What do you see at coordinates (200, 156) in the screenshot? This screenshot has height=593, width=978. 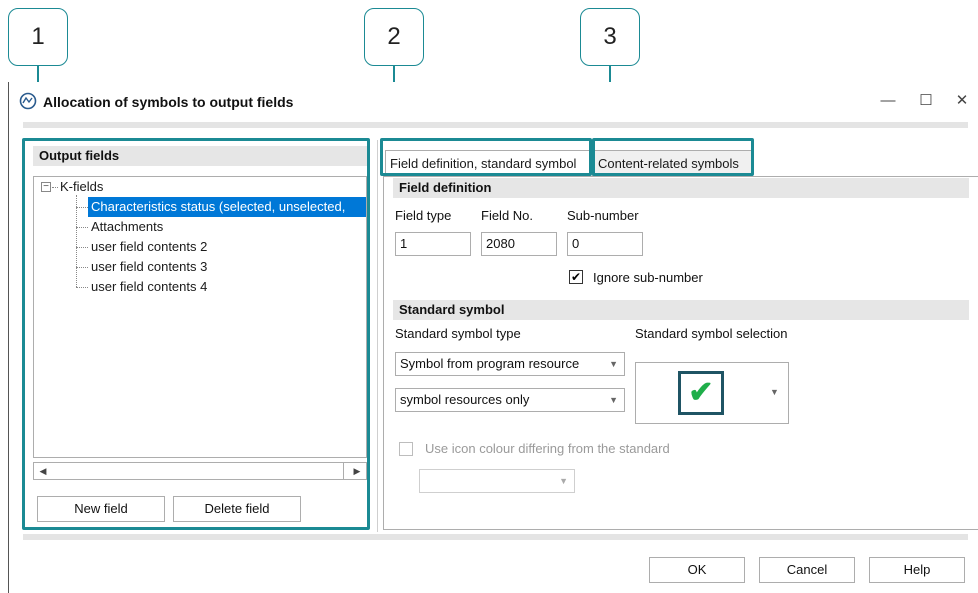 I see `output-fields-header: Output fields` at bounding box center [200, 156].